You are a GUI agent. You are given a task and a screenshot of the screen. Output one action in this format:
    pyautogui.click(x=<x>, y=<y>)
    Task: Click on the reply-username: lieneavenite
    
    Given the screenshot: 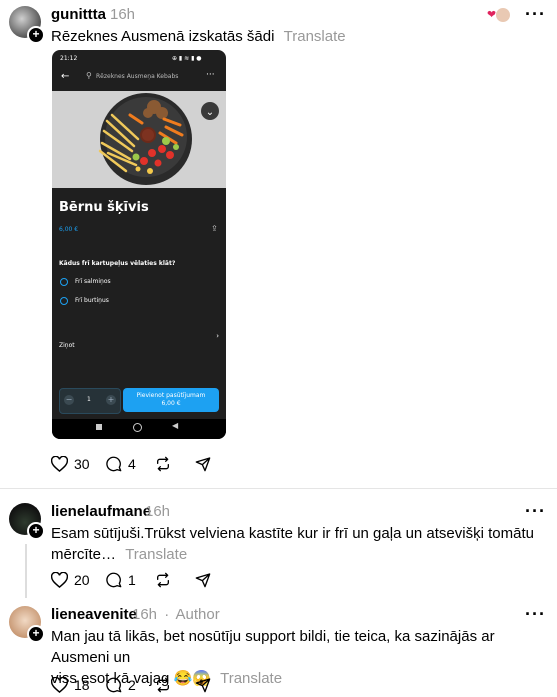 What is the action you would take?
    pyautogui.click(x=94, y=614)
    